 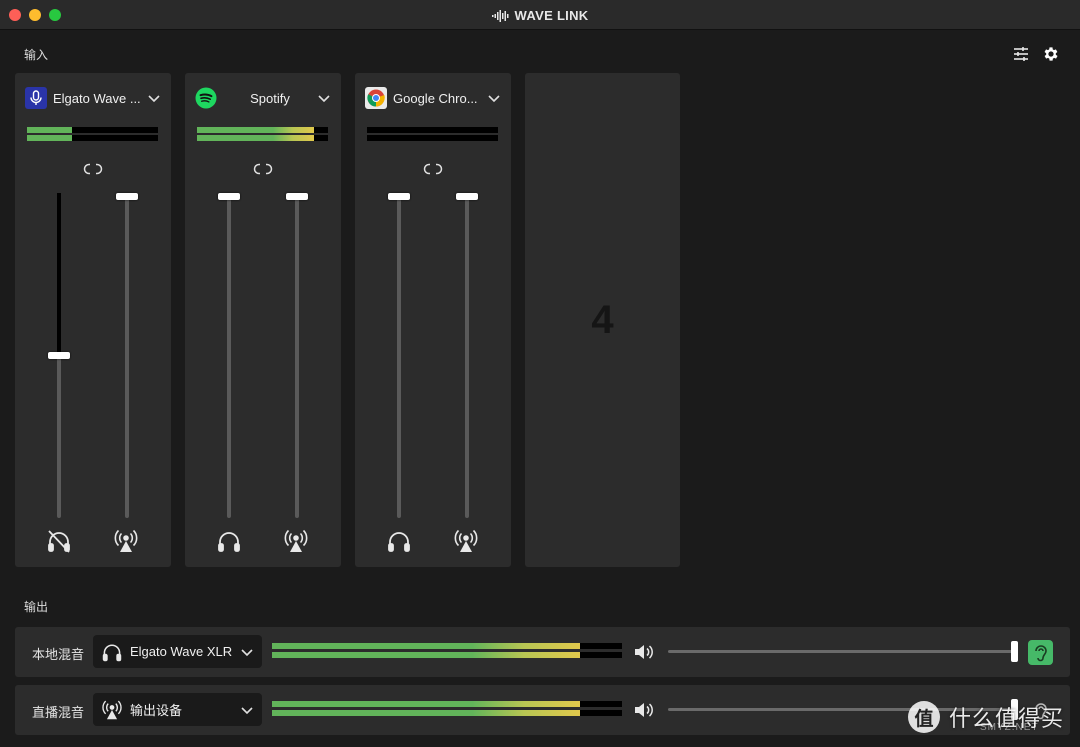 What do you see at coordinates (58, 654) in the screenshot?
I see `output-label: 本地混音` at bounding box center [58, 654].